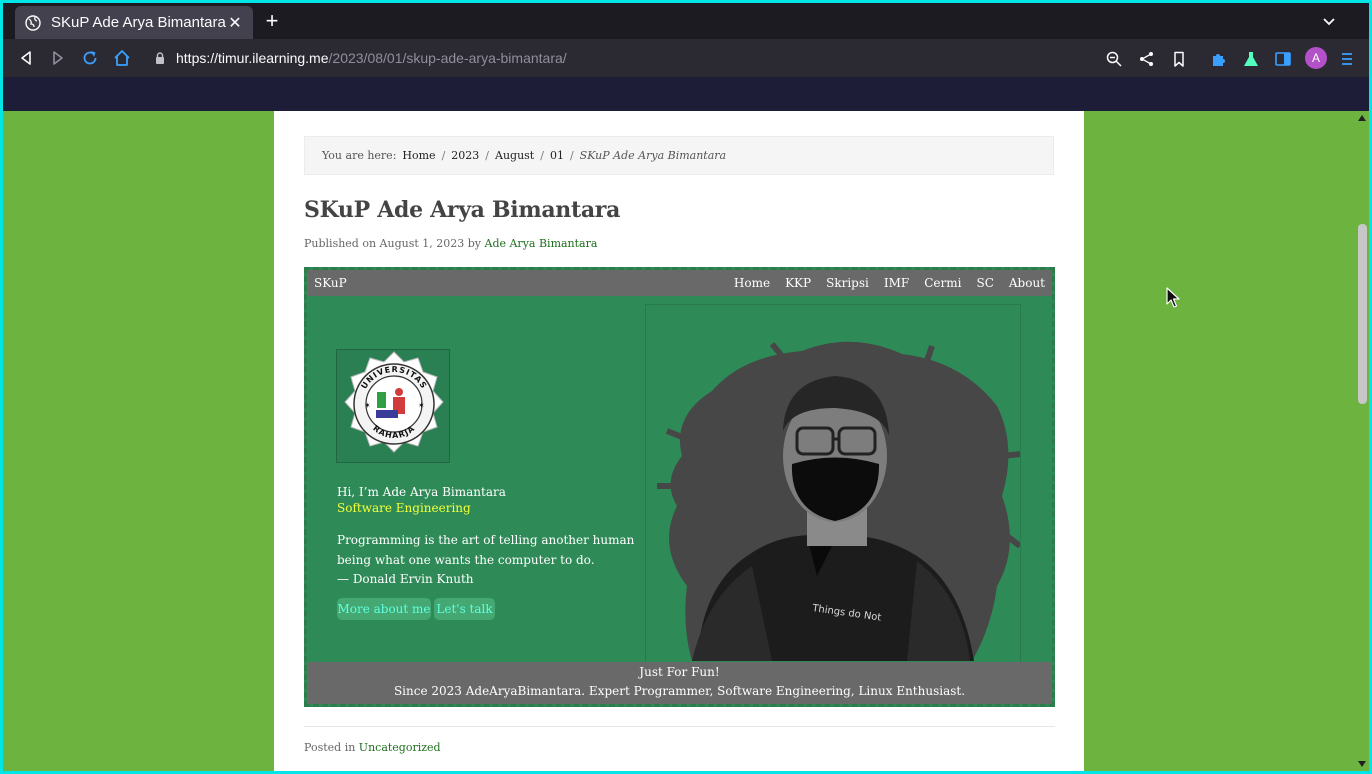 Image resolution: width=1372 pixels, height=774 pixels. I want to click on zoom-icon, so click(1114, 59).